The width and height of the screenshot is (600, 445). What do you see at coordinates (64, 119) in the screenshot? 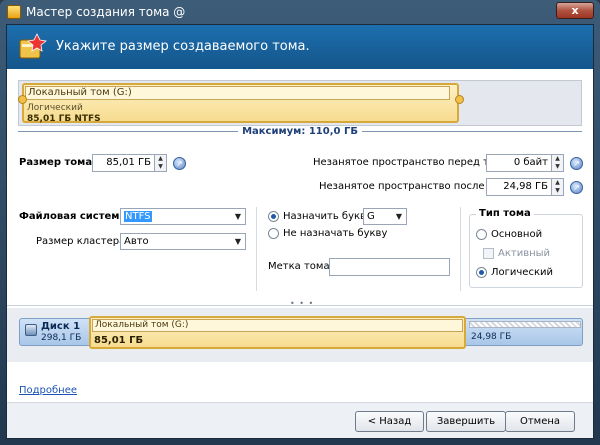
I see `partition-size: 85,01 ГБ NTFS` at bounding box center [64, 119].